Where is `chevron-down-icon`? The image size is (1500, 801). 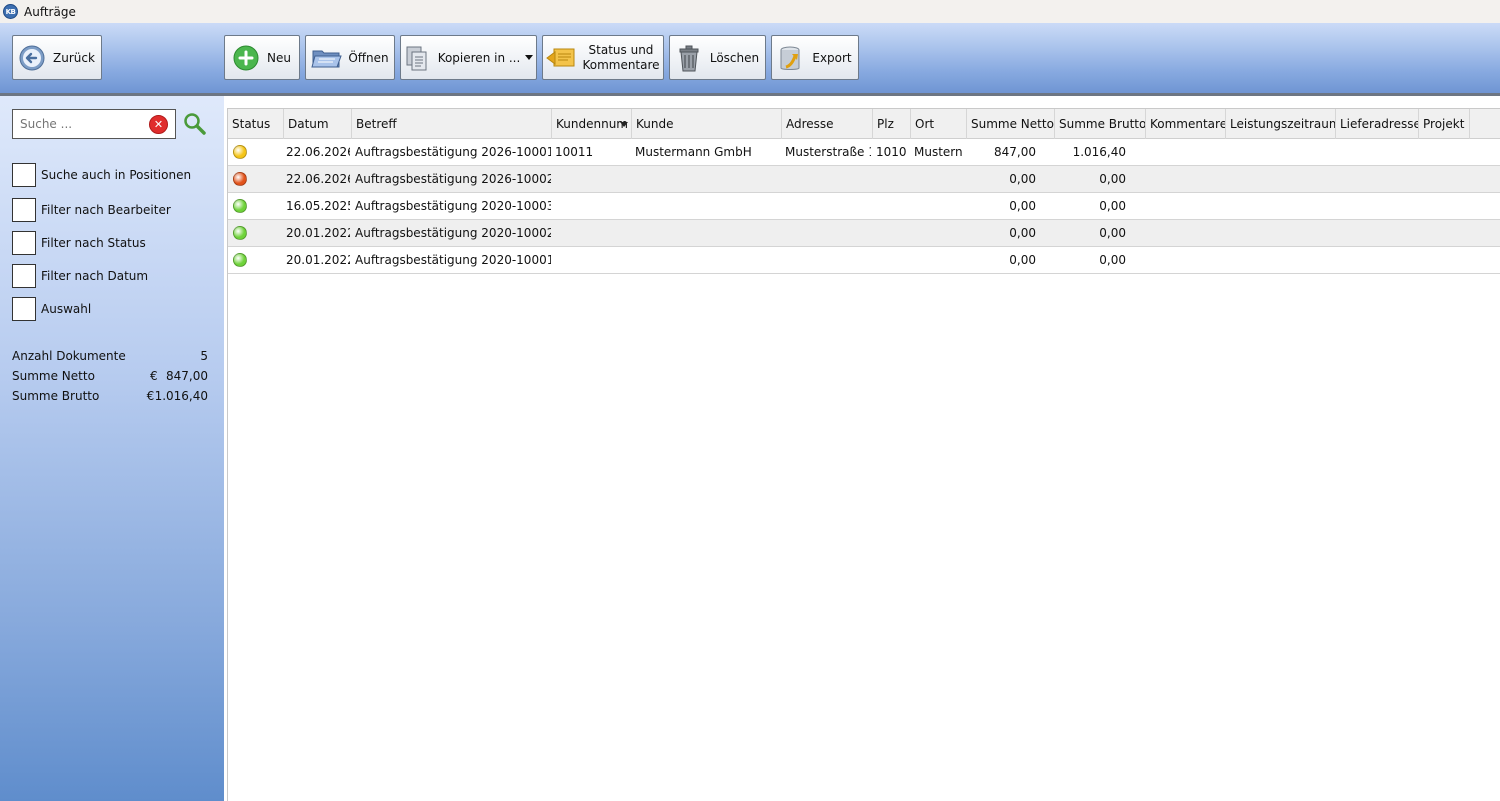 chevron-down-icon is located at coordinates (529, 57).